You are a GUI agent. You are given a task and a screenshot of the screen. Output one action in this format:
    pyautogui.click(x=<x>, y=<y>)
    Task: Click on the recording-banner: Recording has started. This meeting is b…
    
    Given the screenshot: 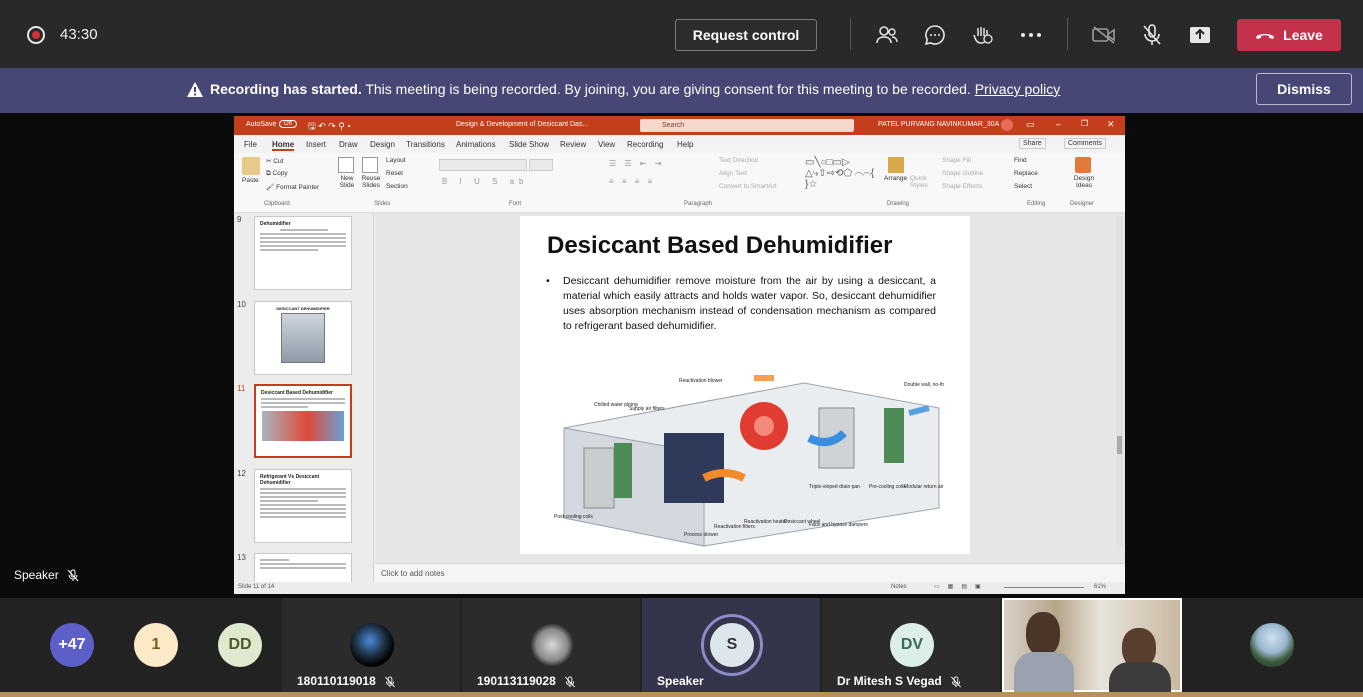 What is the action you would take?
    pyautogui.click(x=681, y=90)
    